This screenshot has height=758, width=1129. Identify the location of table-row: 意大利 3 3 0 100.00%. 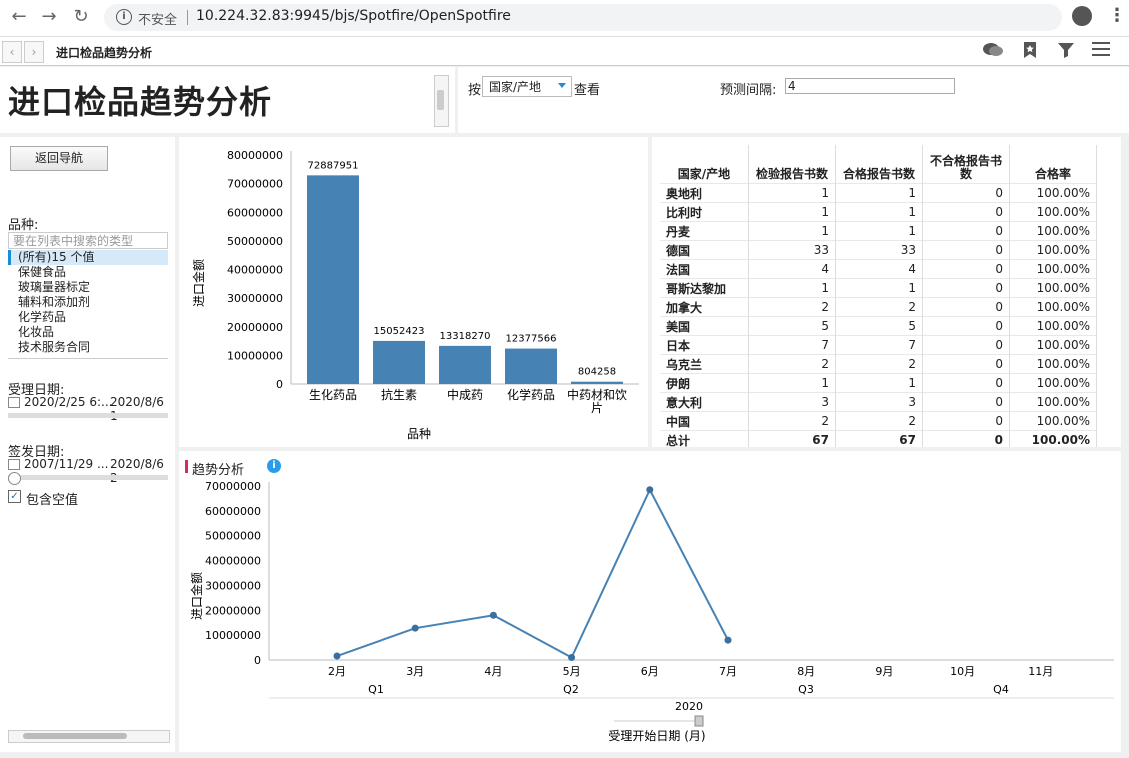
(878, 402).